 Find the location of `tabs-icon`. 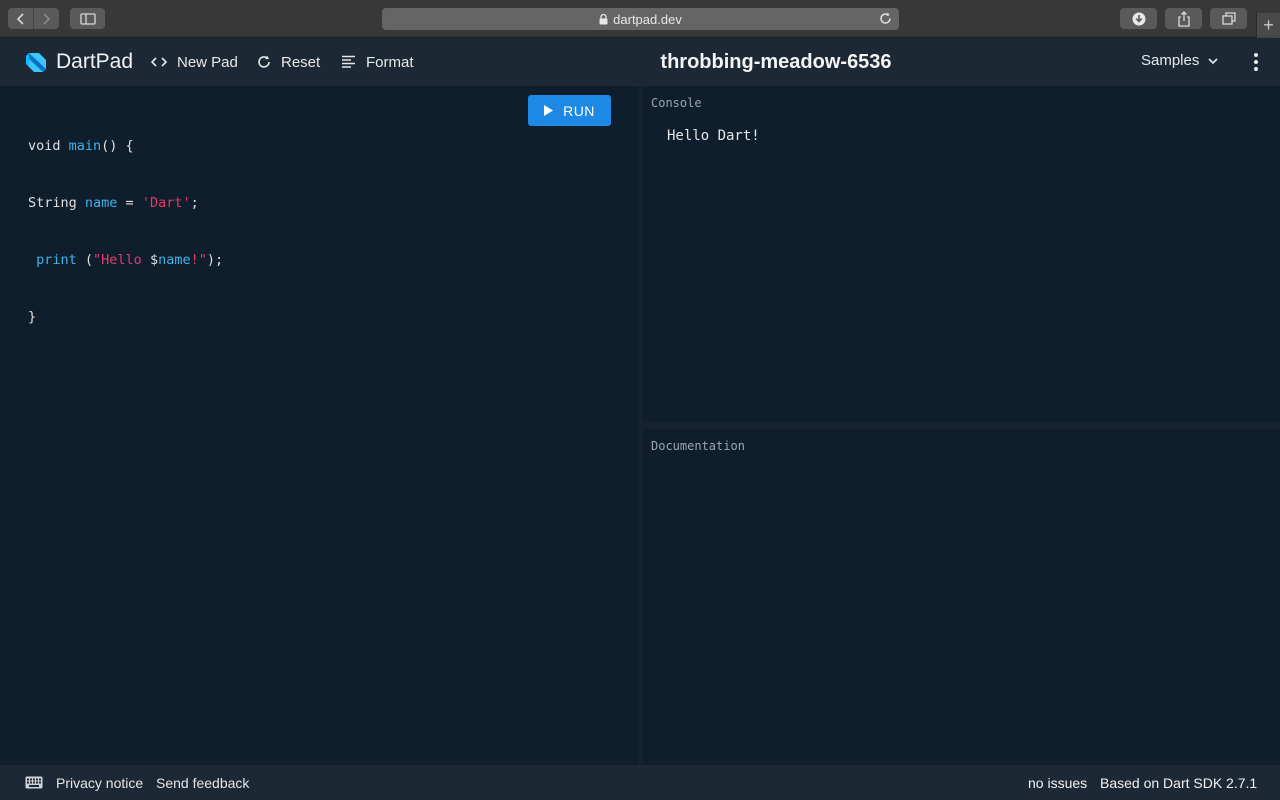

tabs-icon is located at coordinates (1228, 18).